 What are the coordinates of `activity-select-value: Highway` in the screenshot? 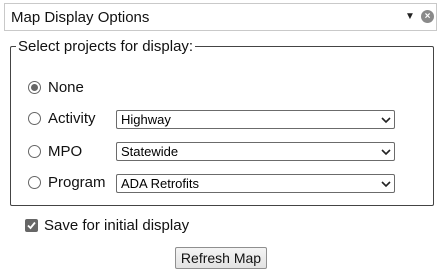 It's located at (146, 119).